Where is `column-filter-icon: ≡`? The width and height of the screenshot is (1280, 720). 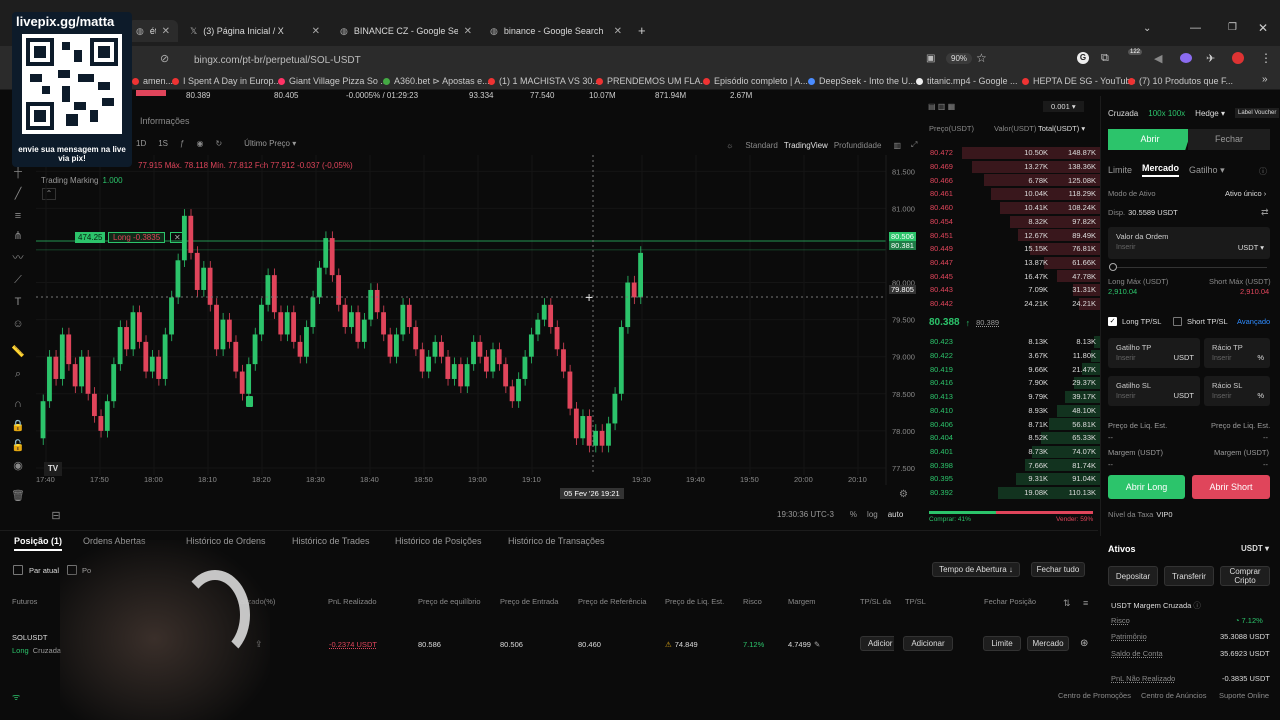 column-filter-icon: ≡ is located at coordinates (1085, 603).